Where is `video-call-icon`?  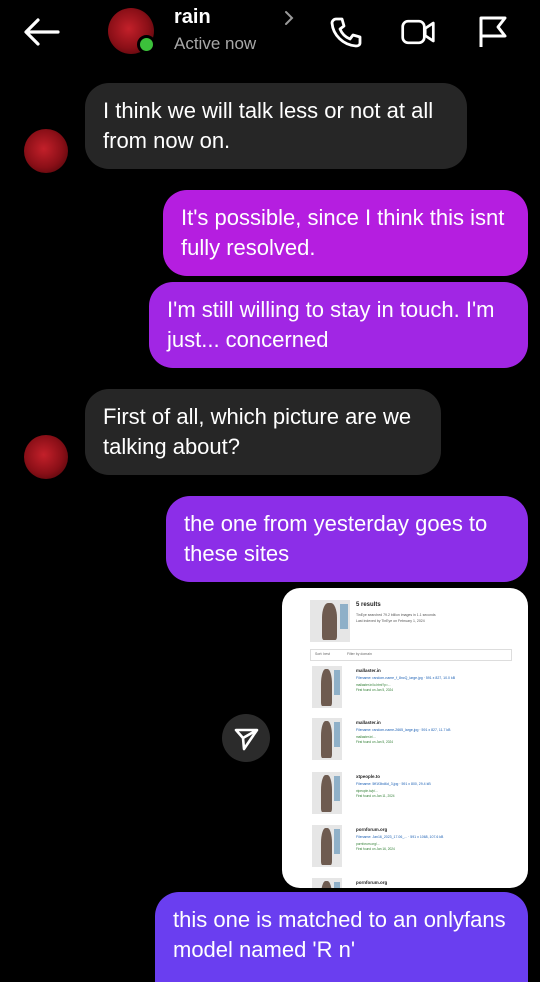 video-call-icon is located at coordinates (418, 32).